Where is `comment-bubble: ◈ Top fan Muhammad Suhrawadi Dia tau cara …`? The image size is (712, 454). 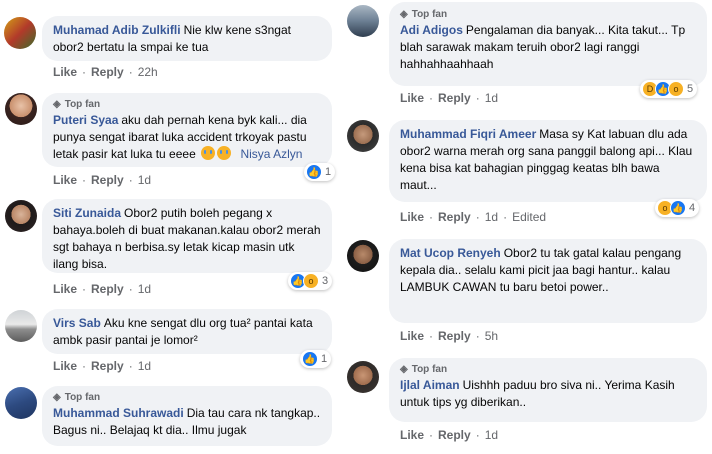
comment-bubble: ◈ Top fan Muhammad Suhrawadi Dia tau cara … is located at coordinates (187, 416).